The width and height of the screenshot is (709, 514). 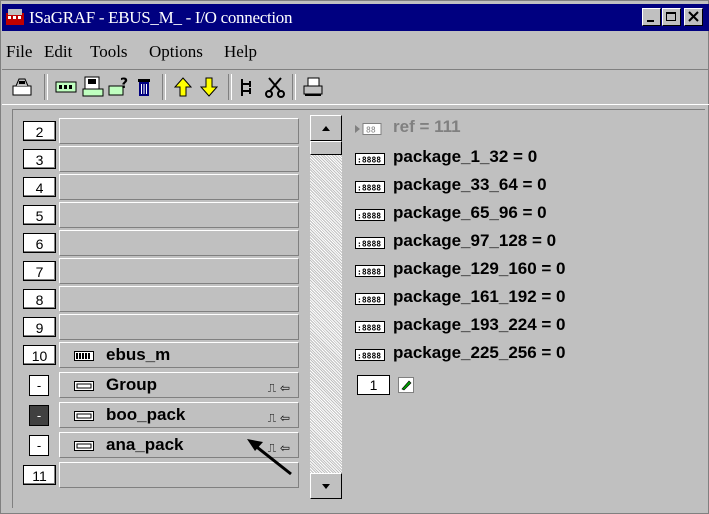 I want to click on slot-row: 3, so click(x=161, y=160).